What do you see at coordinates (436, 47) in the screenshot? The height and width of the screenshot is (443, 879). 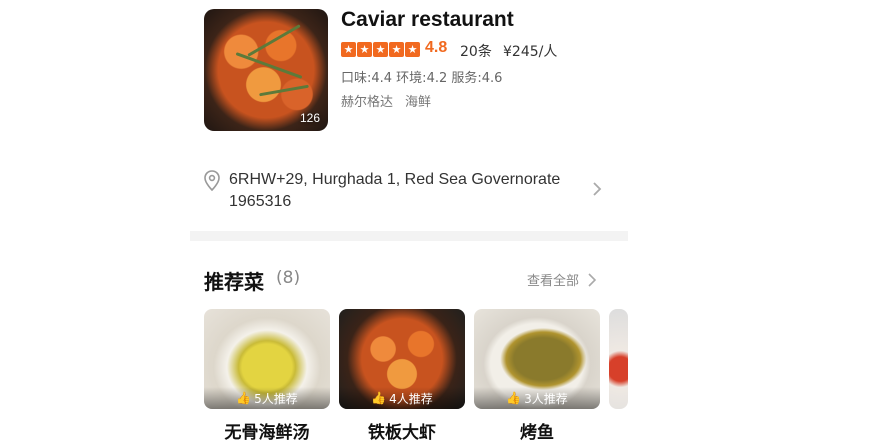 I see `rating-value: 4.8` at bounding box center [436, 47].